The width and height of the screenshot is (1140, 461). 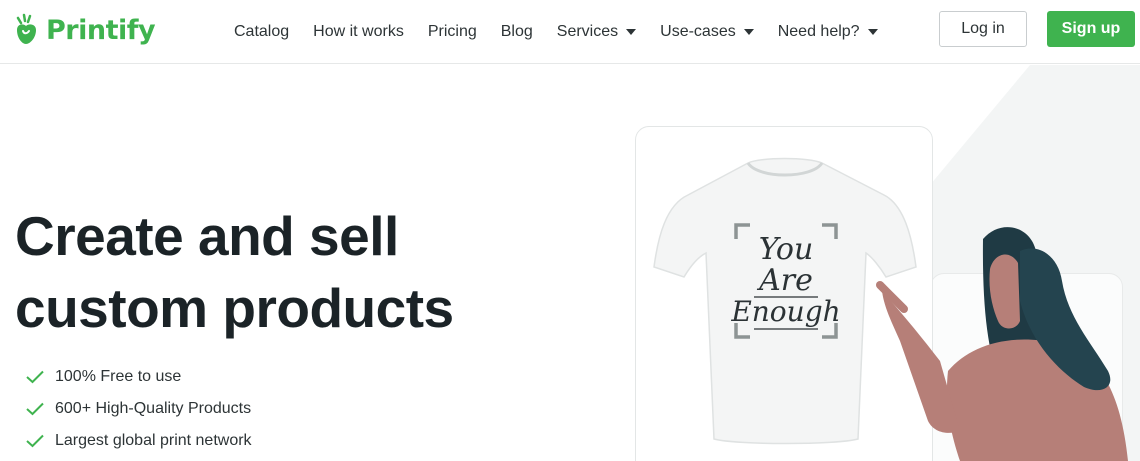 I want to click on nav-item-label: Need help?, so click(x=818, y=31).